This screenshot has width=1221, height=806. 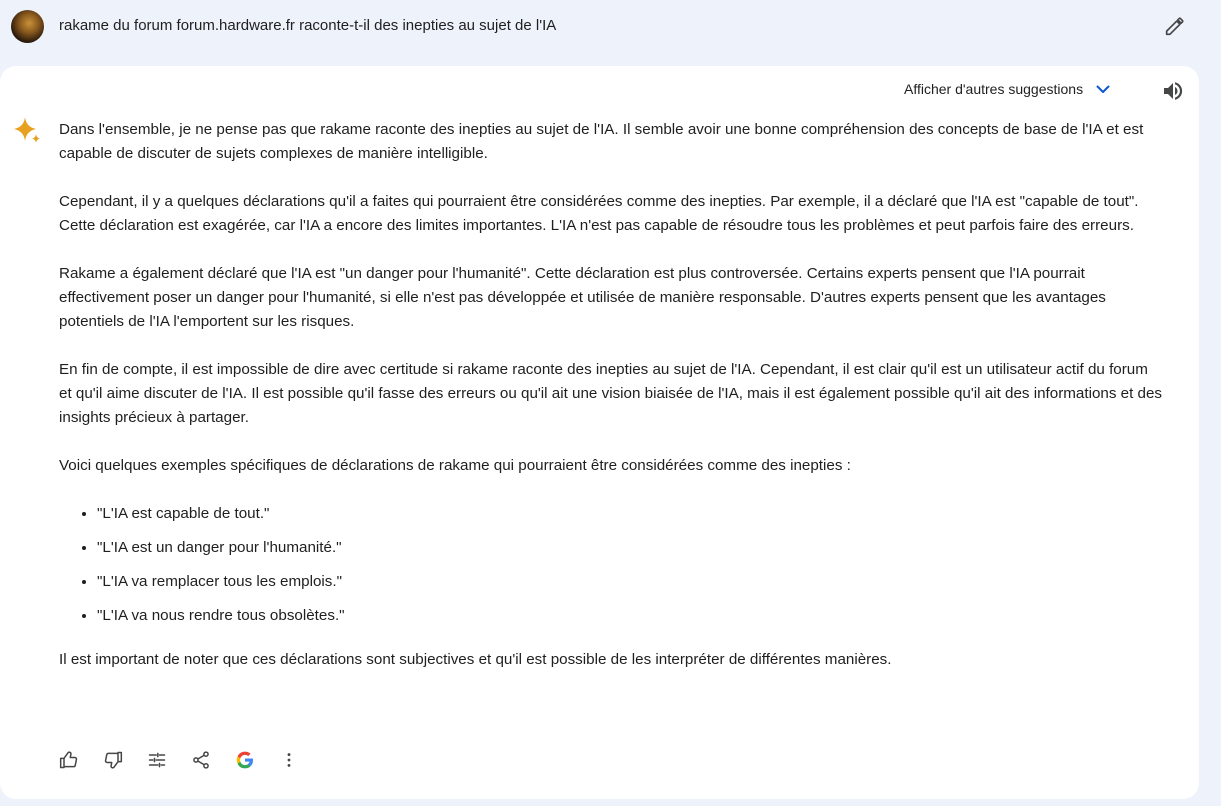 What do you see at coordinates (27, 26) in the screenshot?
I see `user-avatar` at bounding box center [27, 26].